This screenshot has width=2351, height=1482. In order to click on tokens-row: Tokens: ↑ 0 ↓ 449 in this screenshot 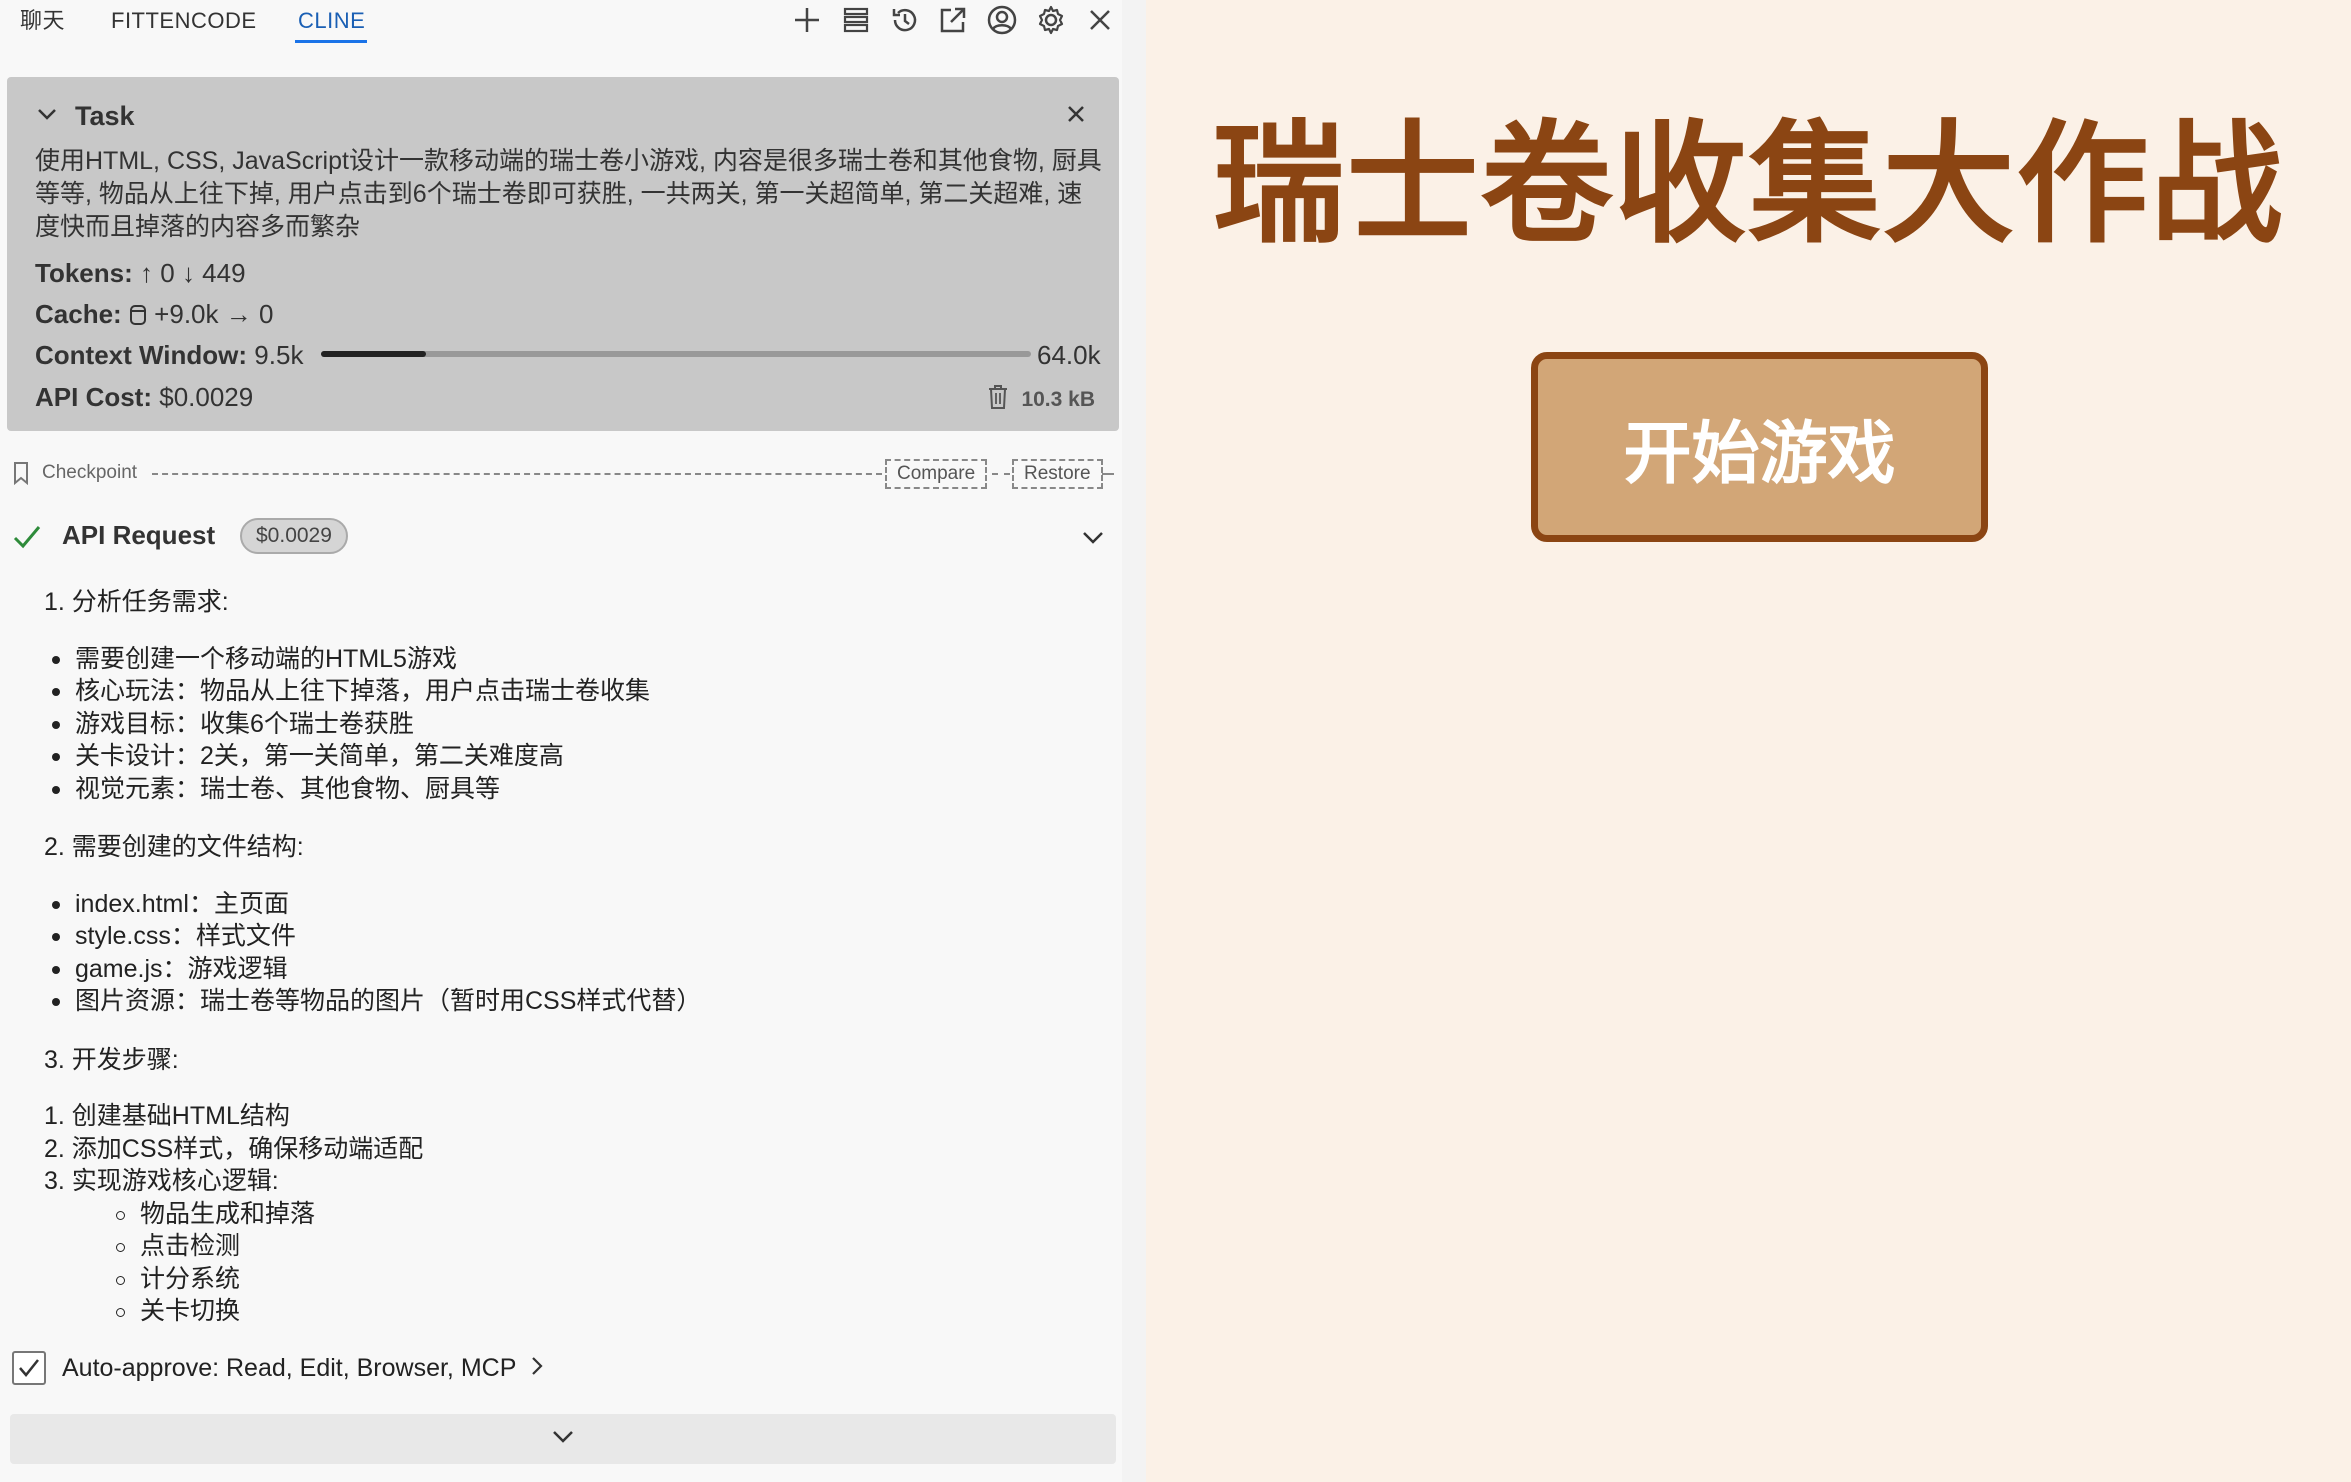, I will do `click(140, 273)`.